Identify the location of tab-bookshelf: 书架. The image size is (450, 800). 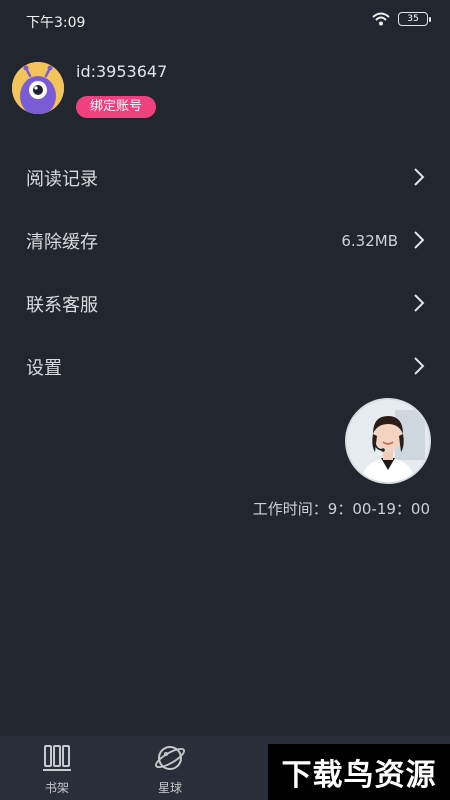
(57, 768).